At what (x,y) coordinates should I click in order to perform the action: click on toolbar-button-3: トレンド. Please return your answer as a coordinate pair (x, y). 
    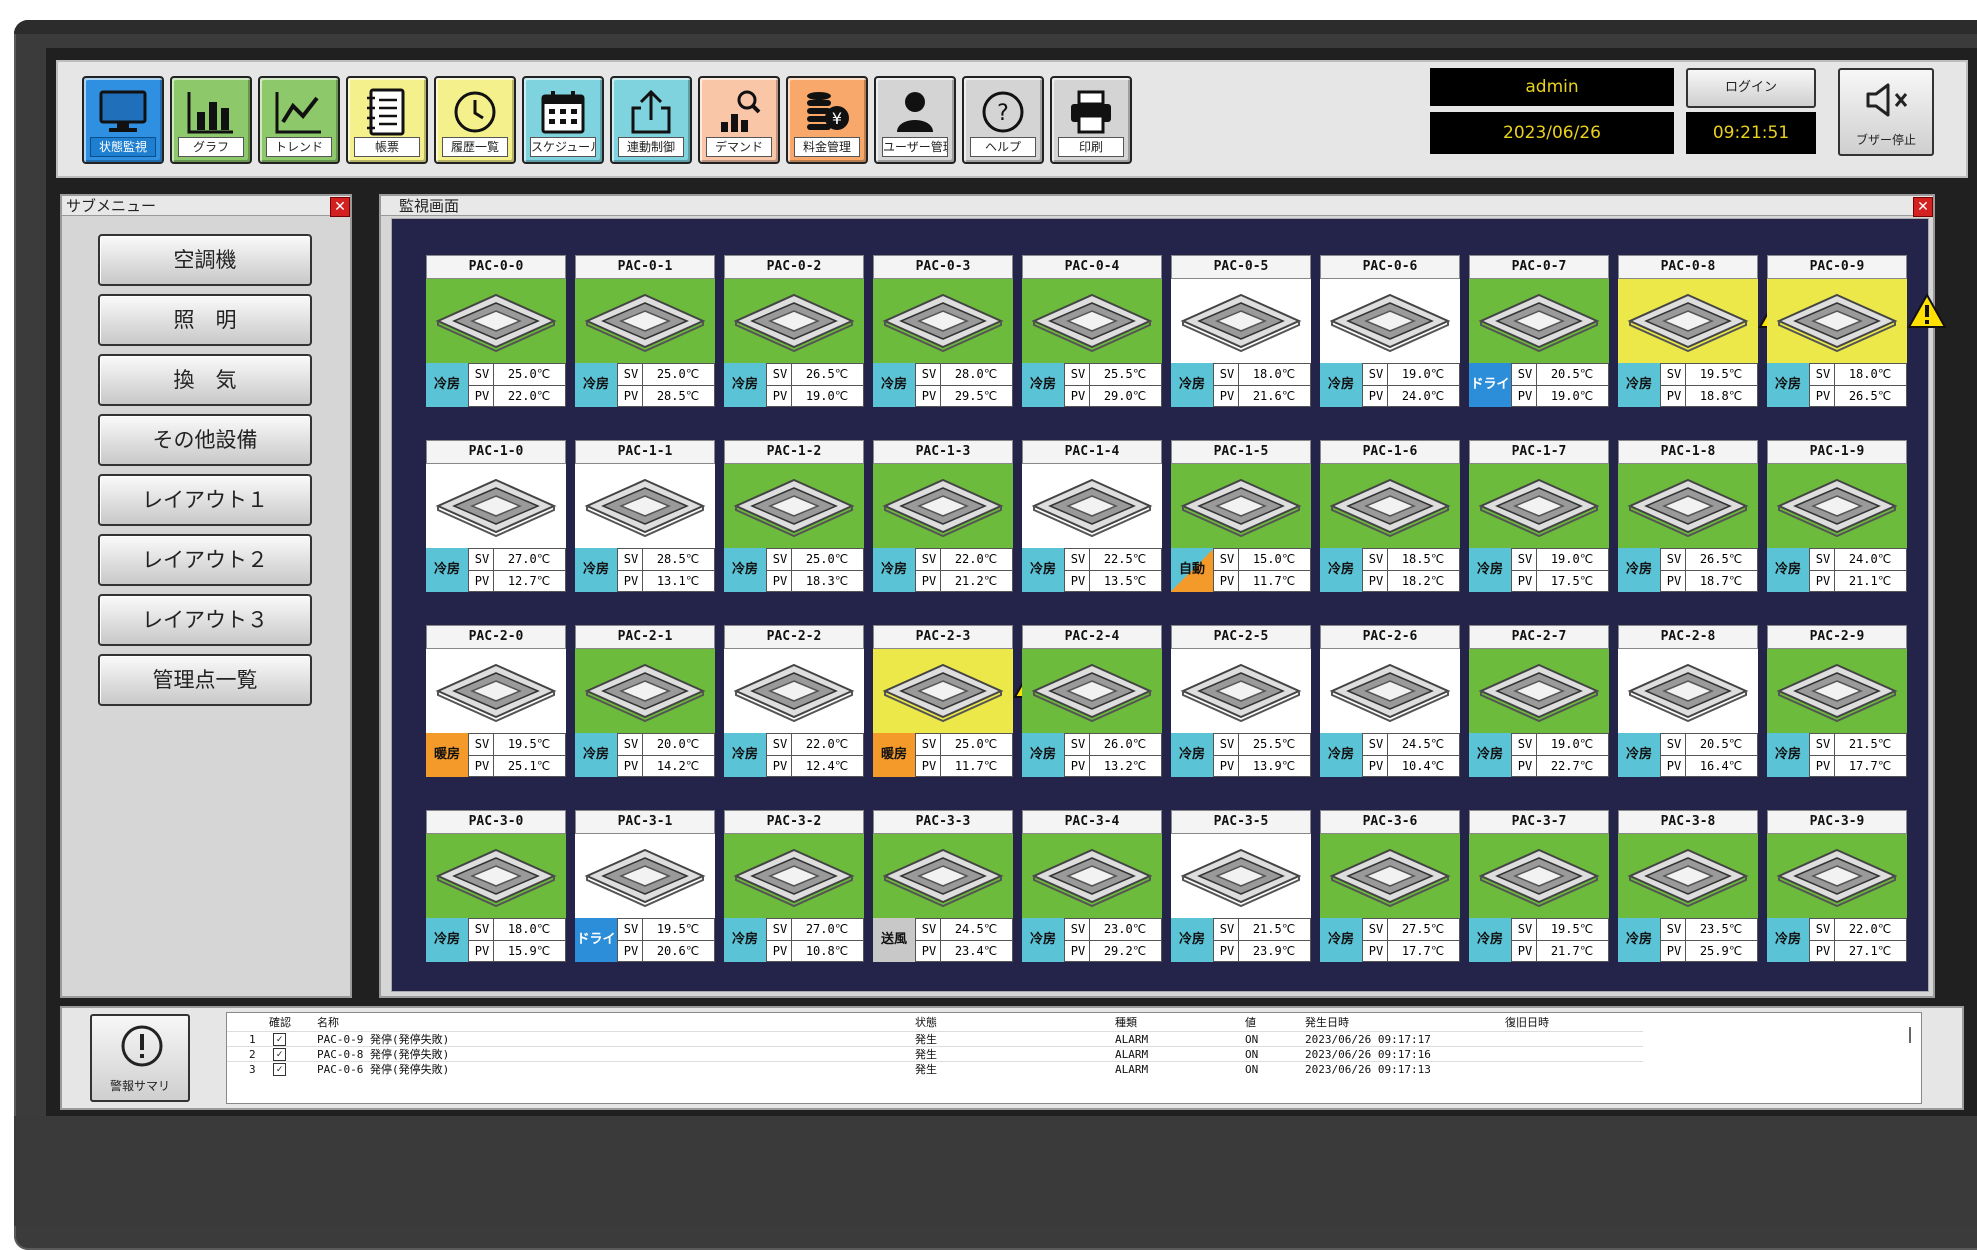
    Looking at the image, I should click on (299, 120).